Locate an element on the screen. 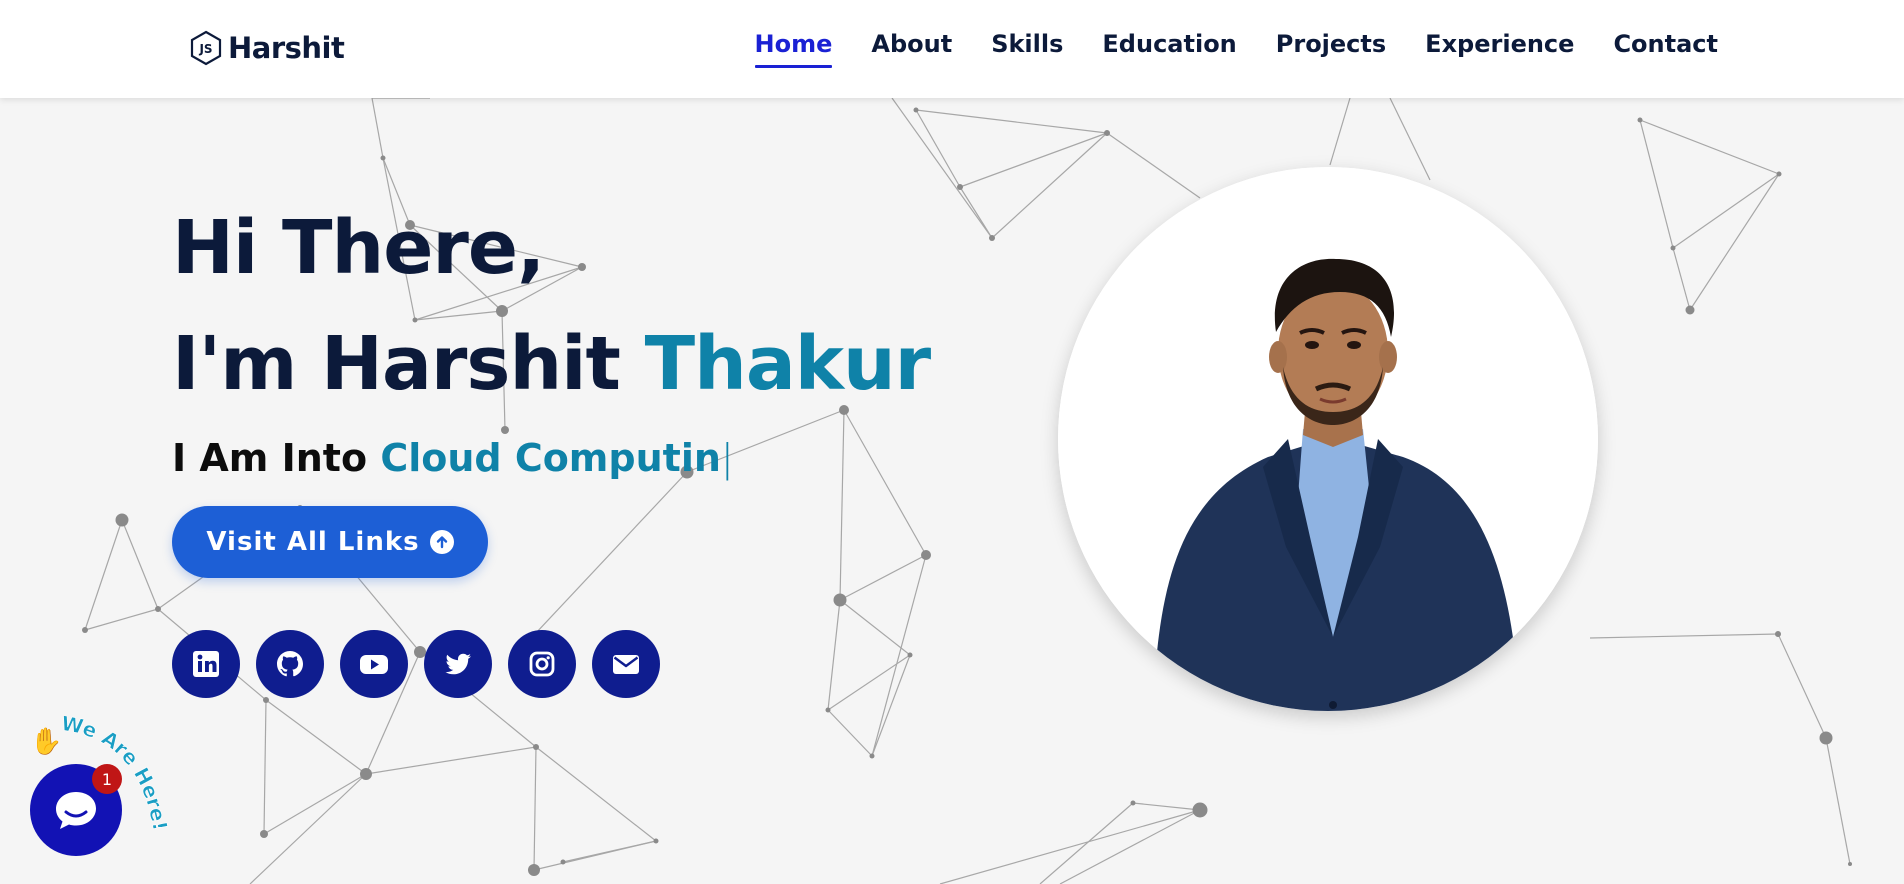 Image resolution: width=1904 pixels, height=884 pixels. chat-widget: We Are Here! ✋ 1 is located at coordinates (97, 791).